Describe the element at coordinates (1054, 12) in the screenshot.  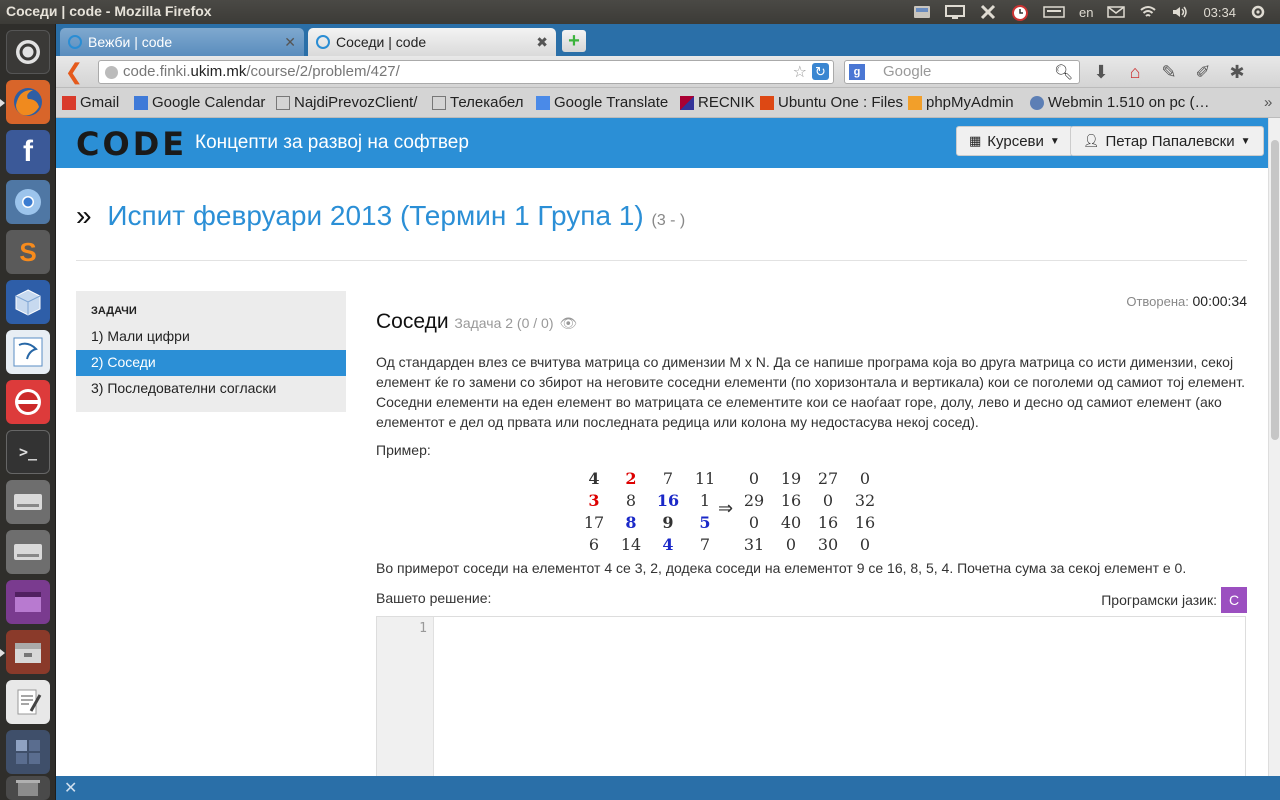
I see `keyboard-icon` at that location.